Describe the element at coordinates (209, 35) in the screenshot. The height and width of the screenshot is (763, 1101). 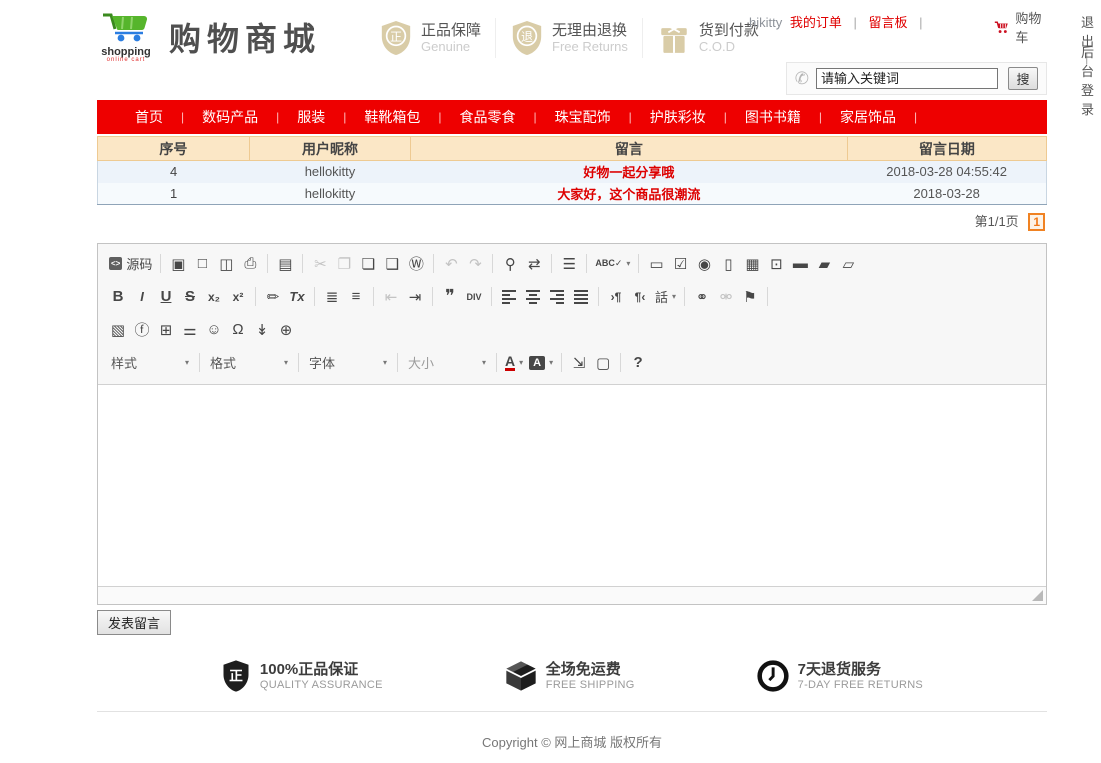
I see `logo: shopping online cart 购物商城` at that location.